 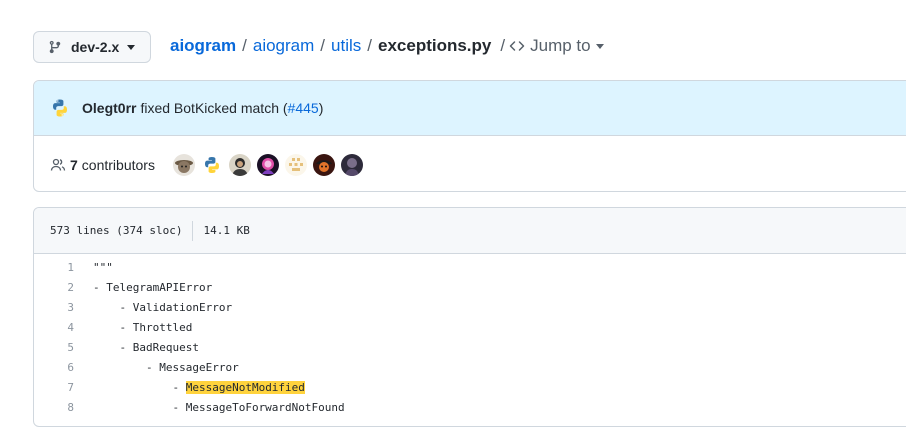 I want to click on jump-to-label: Jump to, so click(x=560, y=45).